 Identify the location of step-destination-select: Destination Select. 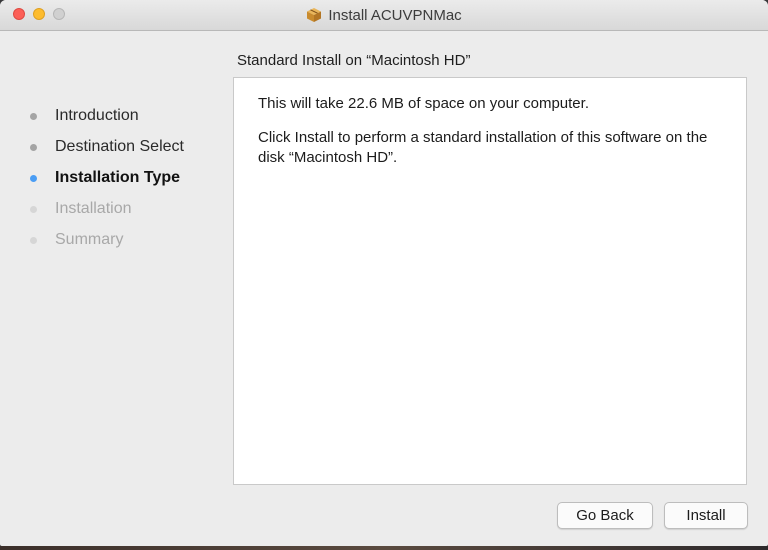
(126, 151).